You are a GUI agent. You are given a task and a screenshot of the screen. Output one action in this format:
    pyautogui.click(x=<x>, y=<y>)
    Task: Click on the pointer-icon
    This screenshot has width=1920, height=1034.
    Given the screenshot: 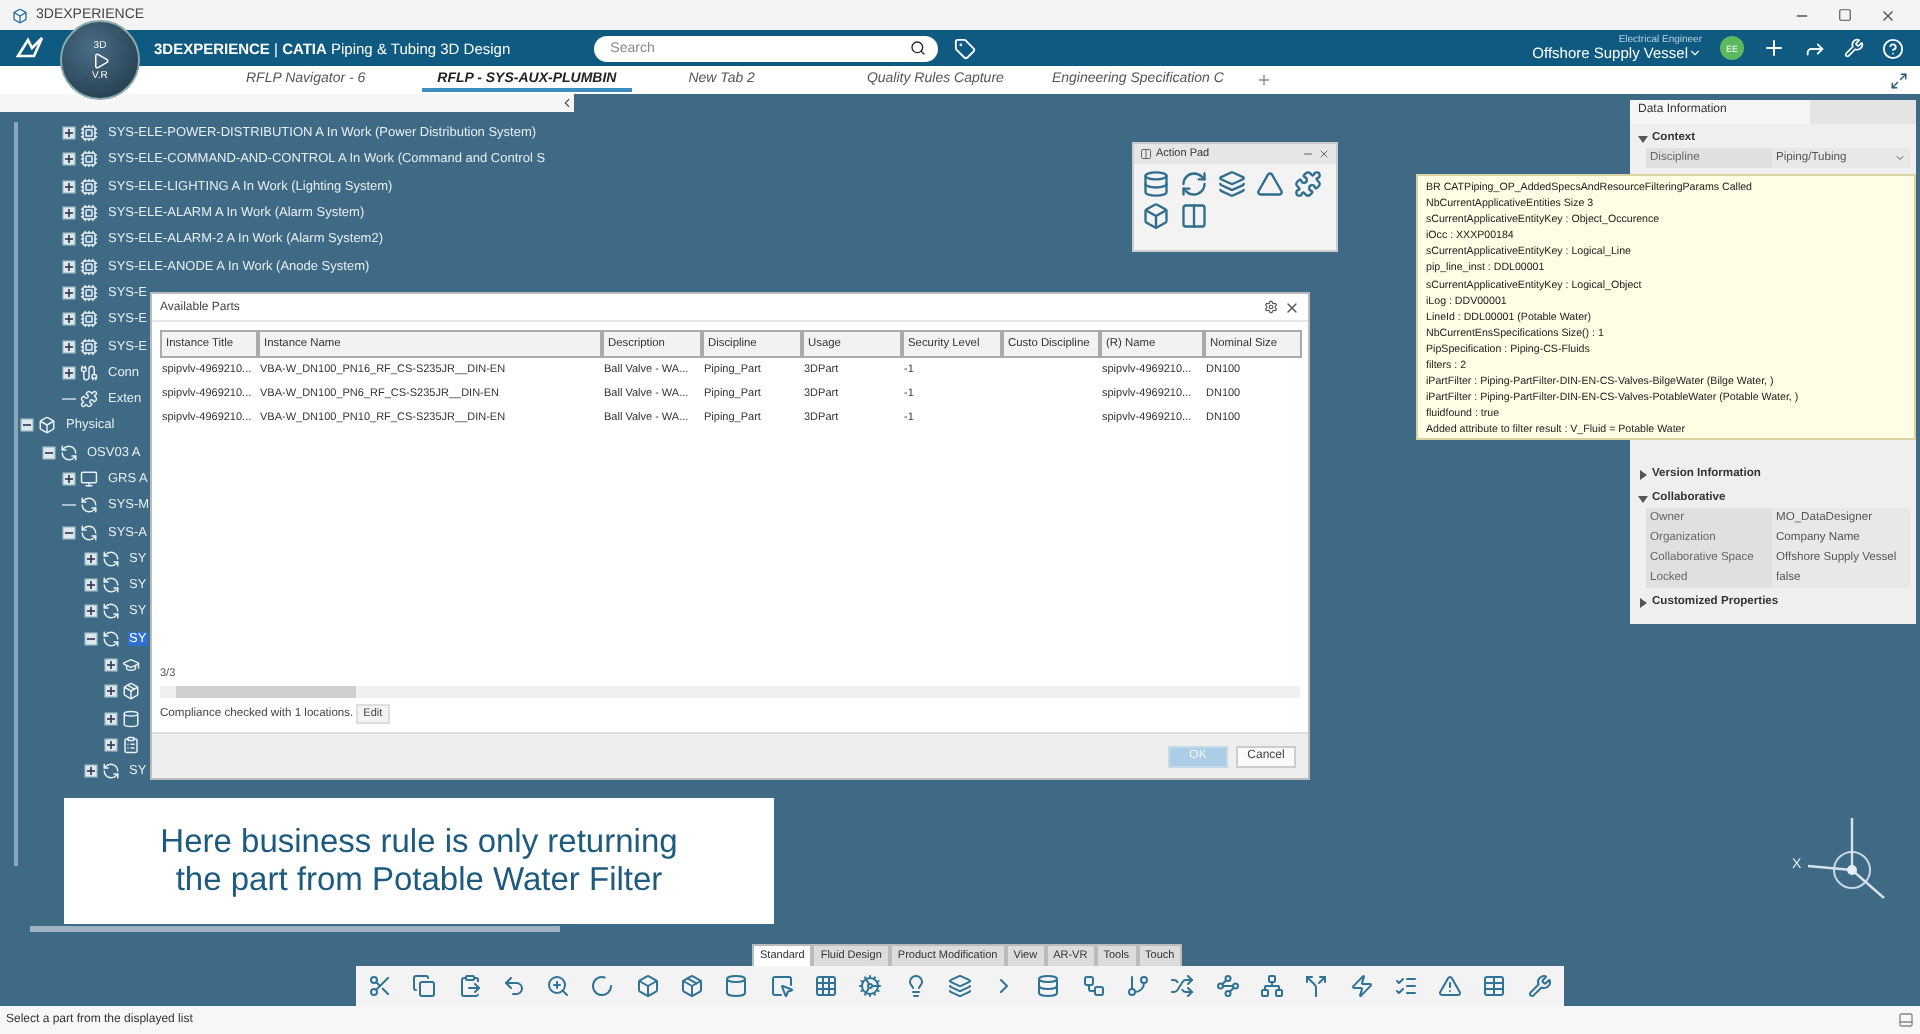 What is the action you would take?
    pyautogui.click(x=781, y=986)
    